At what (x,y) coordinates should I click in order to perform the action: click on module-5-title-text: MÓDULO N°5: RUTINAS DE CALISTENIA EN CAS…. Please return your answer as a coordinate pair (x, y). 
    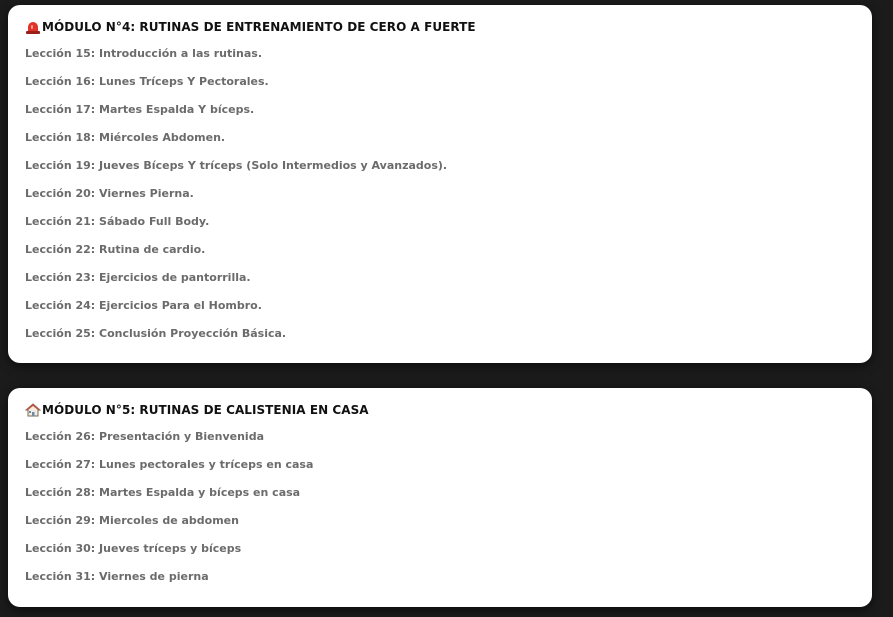
    Looking at the image, I should click on (205, 410).